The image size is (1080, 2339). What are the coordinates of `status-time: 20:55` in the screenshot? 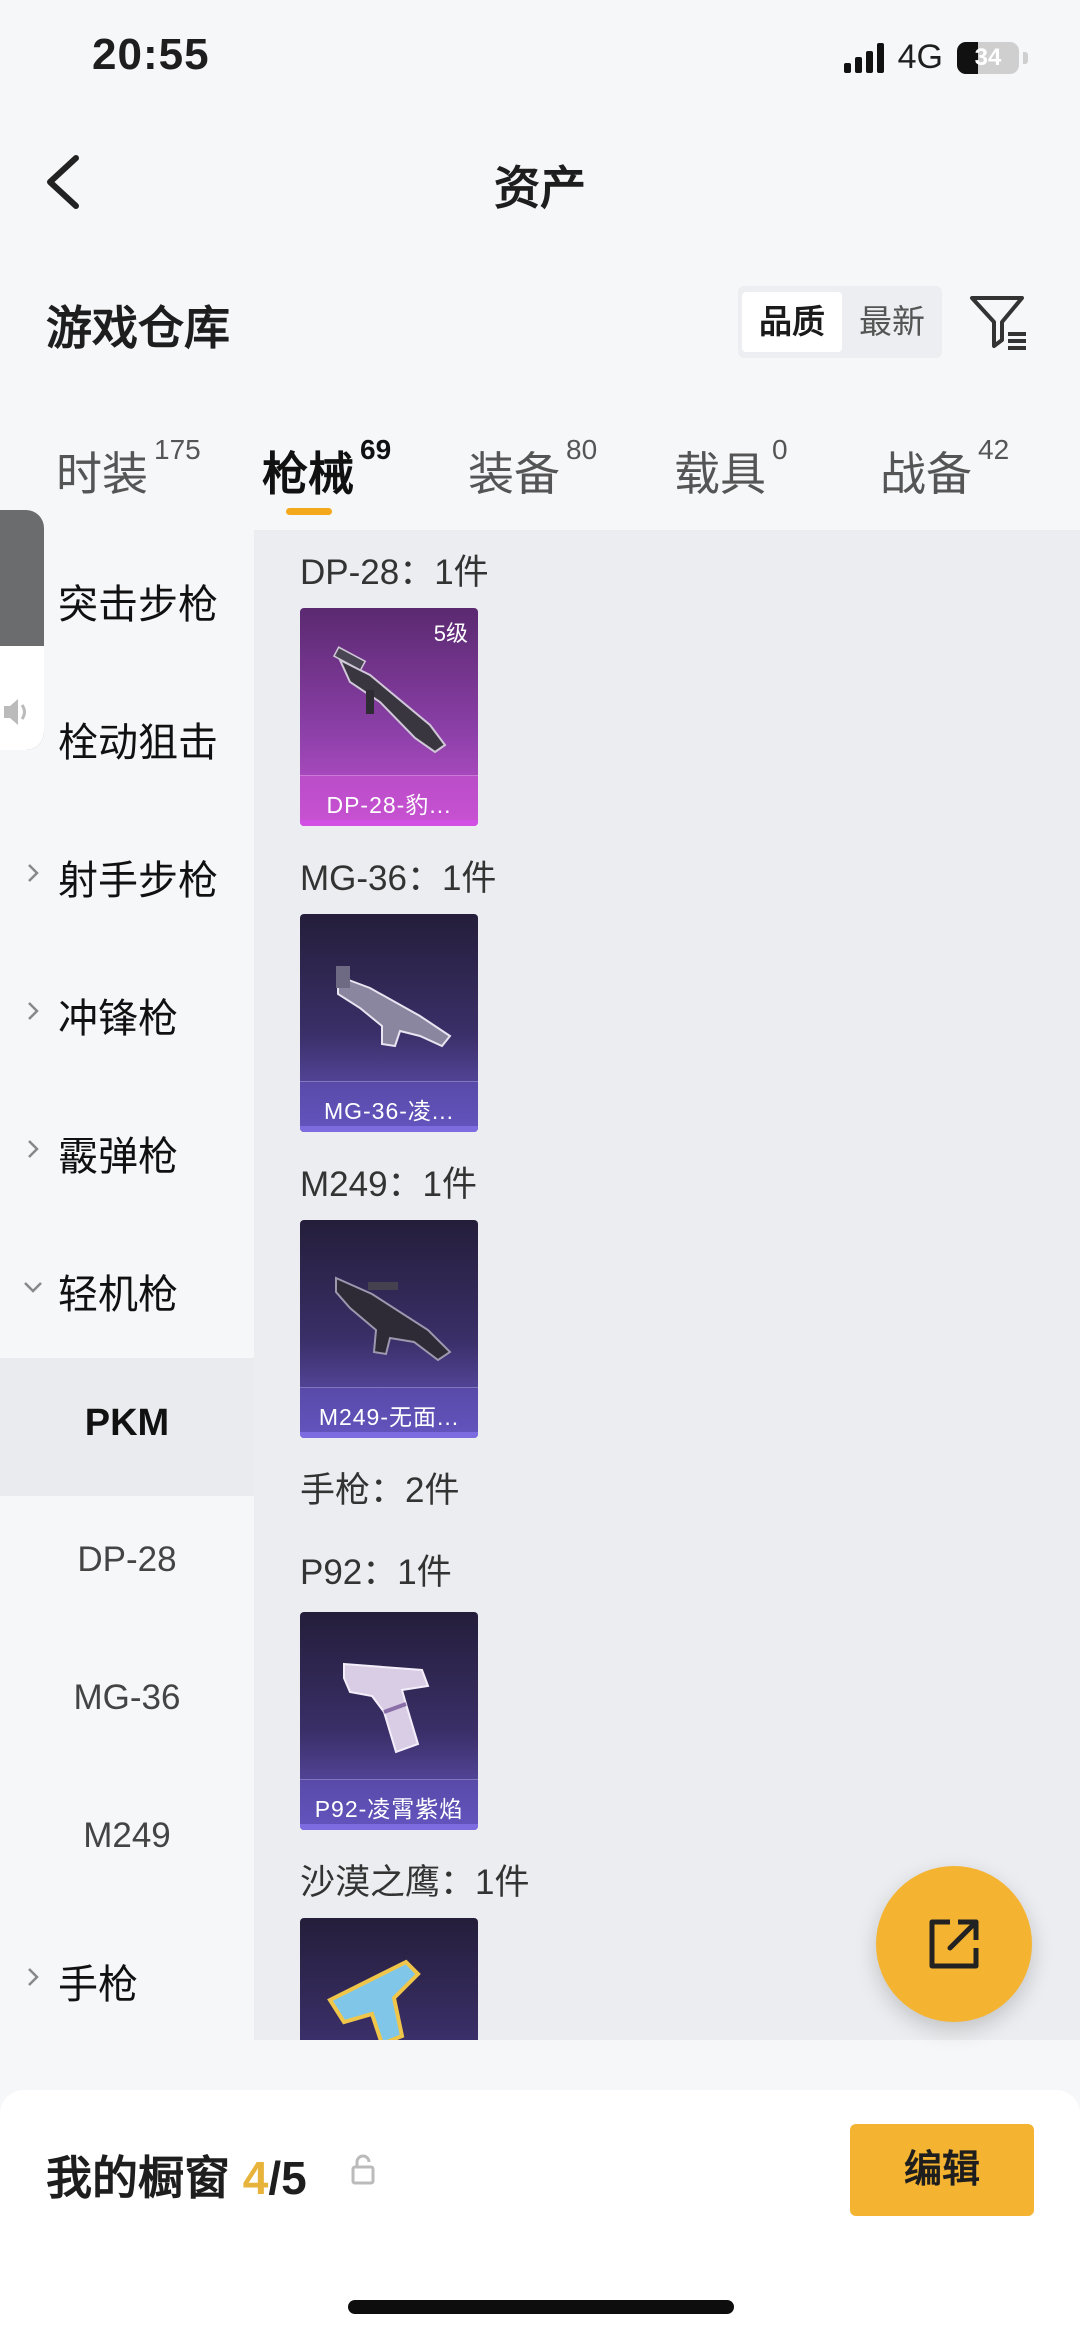 It's located at (151, 54).